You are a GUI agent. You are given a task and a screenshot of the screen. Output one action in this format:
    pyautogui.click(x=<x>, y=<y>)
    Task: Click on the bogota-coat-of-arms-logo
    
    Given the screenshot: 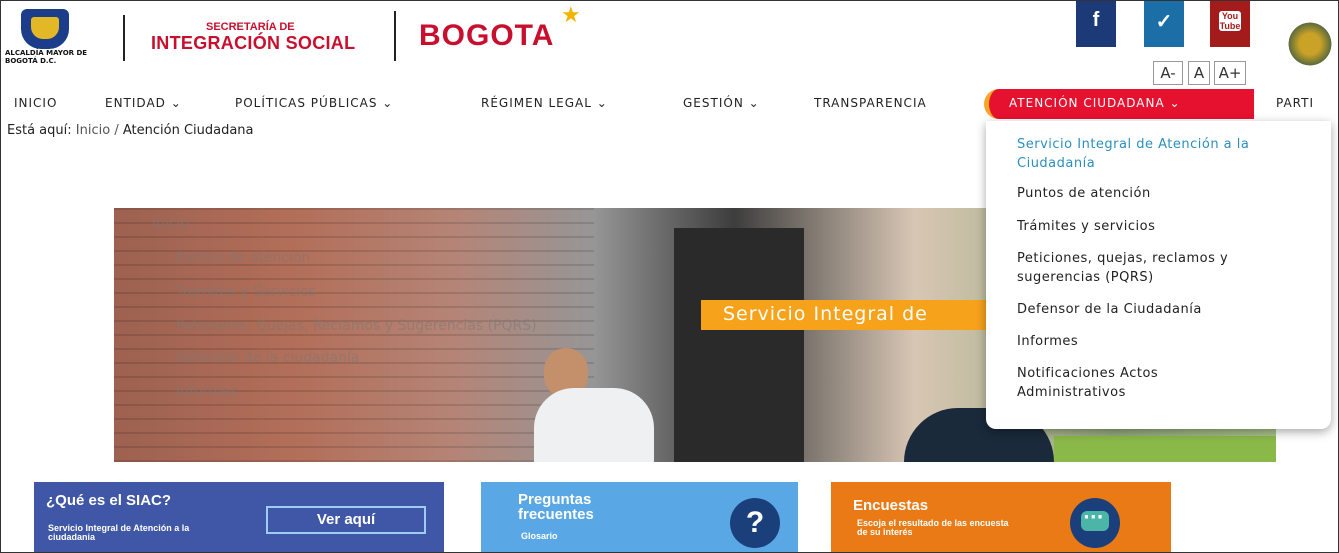 What is the action you would take?
    pyautogui.click(x=45, y=29)
    